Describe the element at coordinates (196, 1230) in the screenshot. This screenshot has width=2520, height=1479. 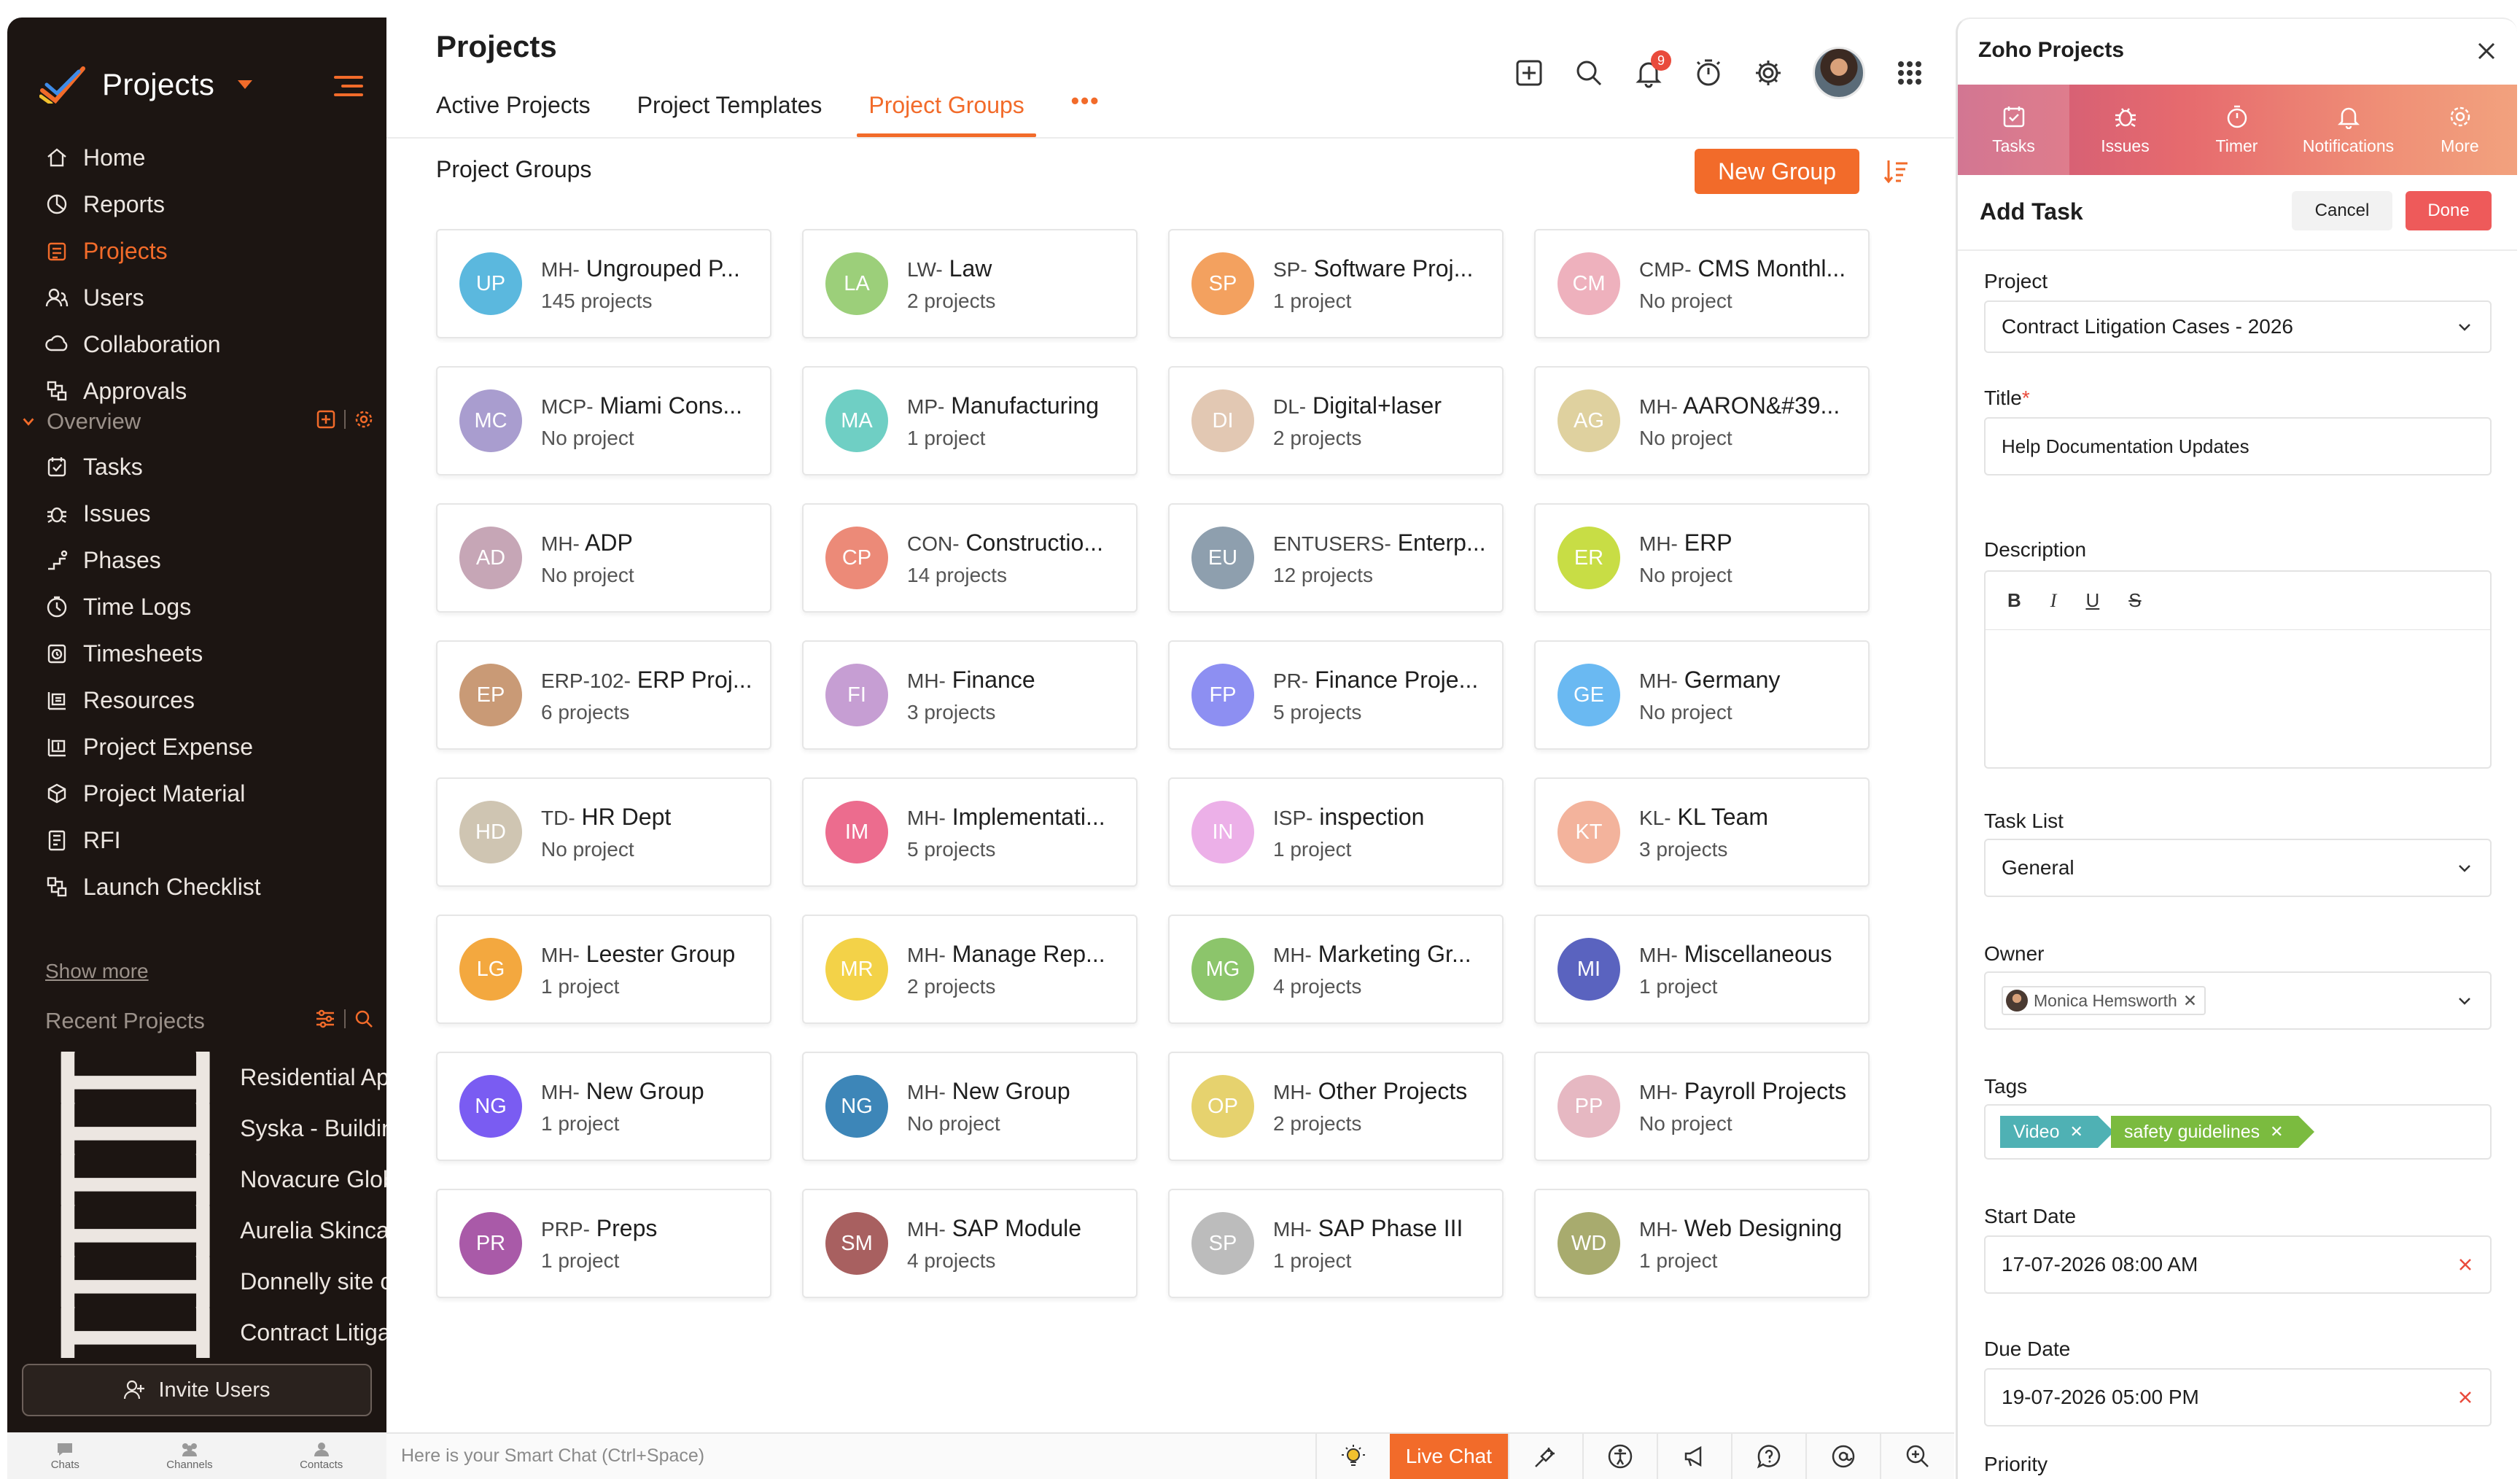
I see `recent-project-item: Aurelia Skincare - Q3 Branc` at that location.